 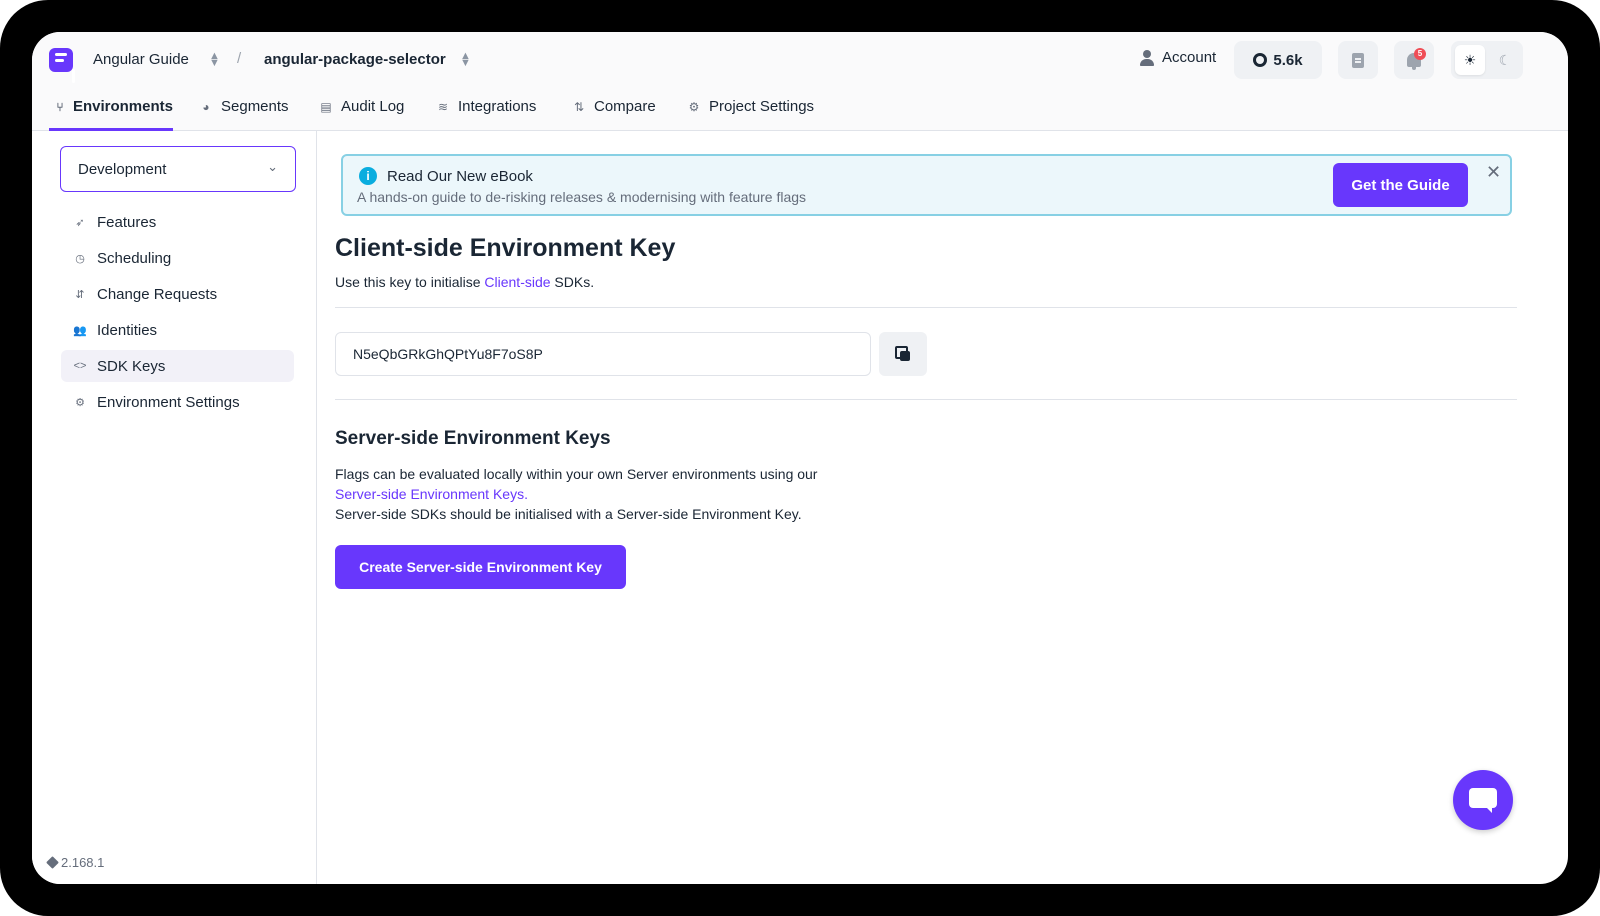 What do you see at coordinates (80, 330) in the screenshot?
I see `users-icon: 👥` at bounding box center [80, 330].